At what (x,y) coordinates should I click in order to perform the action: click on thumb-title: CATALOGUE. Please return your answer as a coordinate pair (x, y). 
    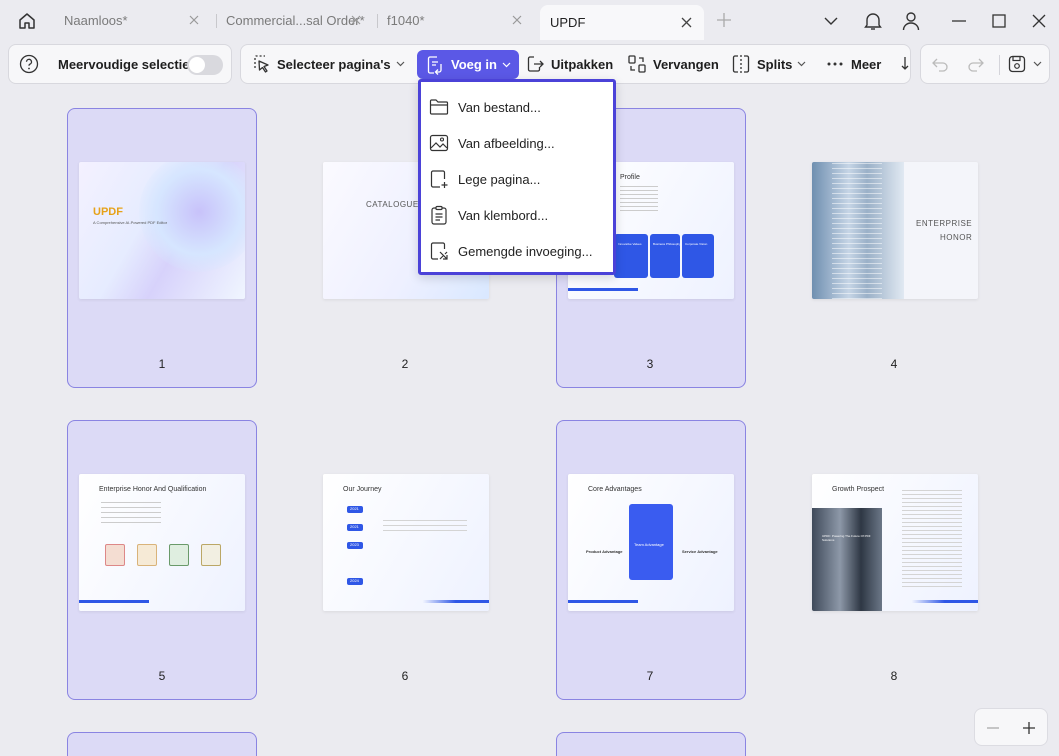
    Looking at the image, I should click on (392, 204).